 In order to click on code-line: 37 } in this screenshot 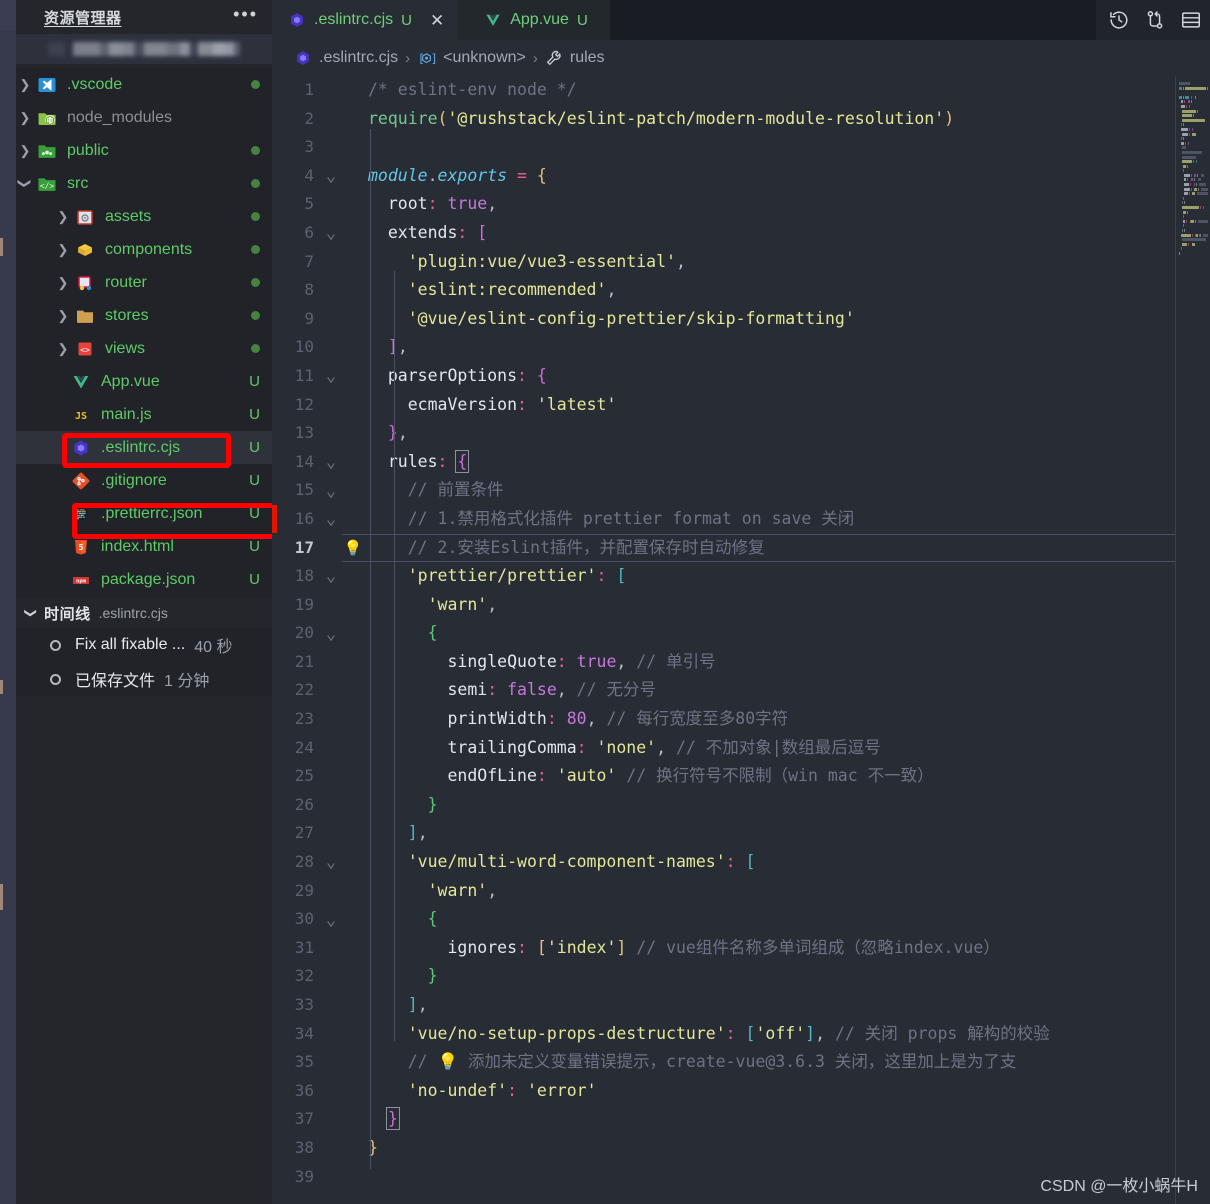, I will do `click(741, 1119)`.